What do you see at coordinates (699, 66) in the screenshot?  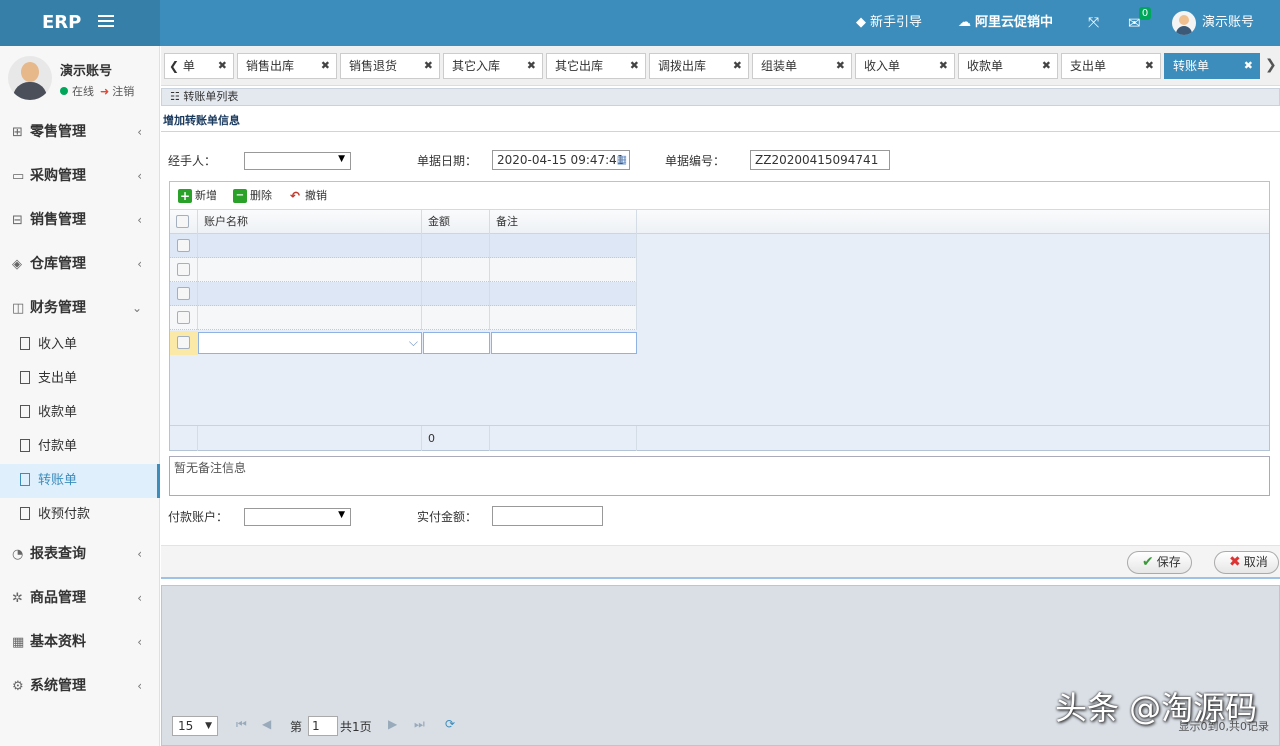 I see `tab-transfer-out: 调拨出库 ✖` at bounding box center [699, 66].